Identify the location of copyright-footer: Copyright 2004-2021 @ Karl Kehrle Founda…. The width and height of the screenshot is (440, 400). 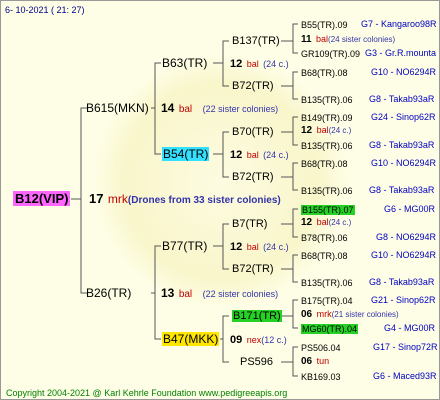
(147, 393).